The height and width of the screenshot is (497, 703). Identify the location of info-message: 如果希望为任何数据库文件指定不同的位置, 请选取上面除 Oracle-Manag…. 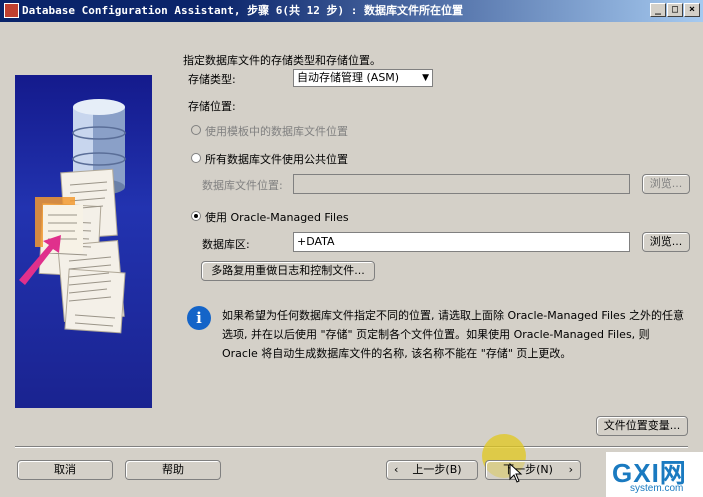
(457, 334).